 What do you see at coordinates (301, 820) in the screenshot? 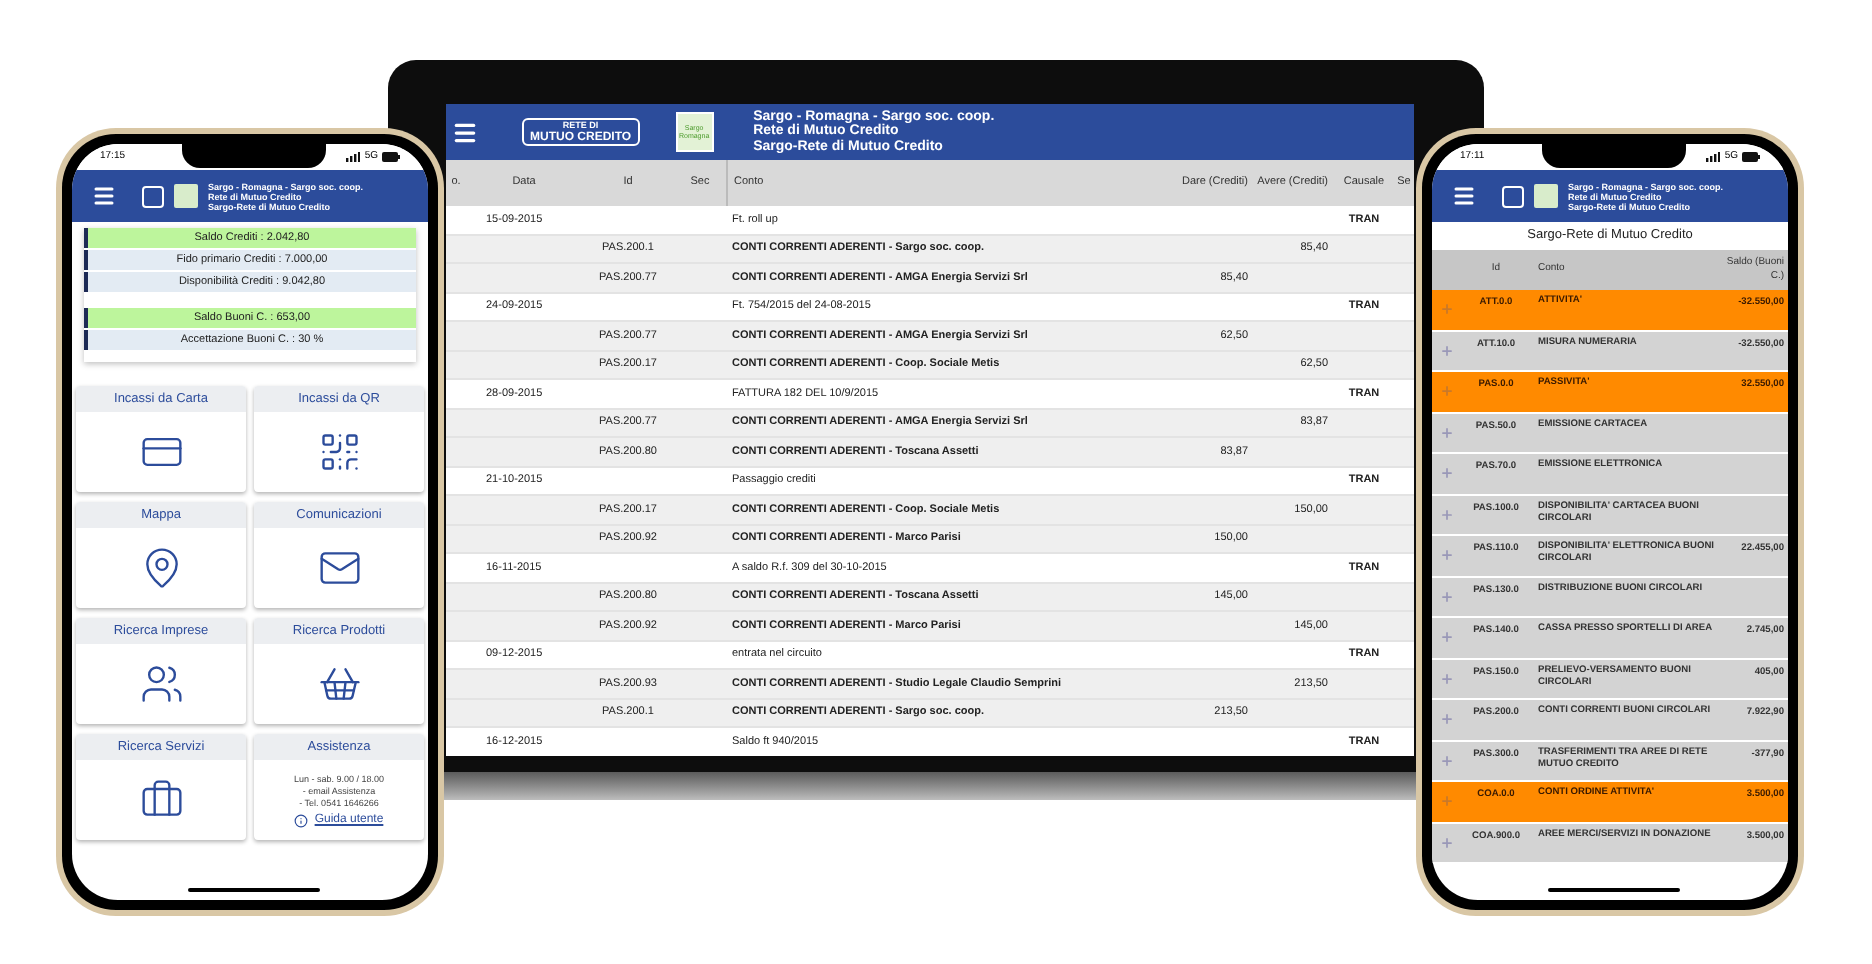
I see `info-icon` at bounding box center [301, 820].